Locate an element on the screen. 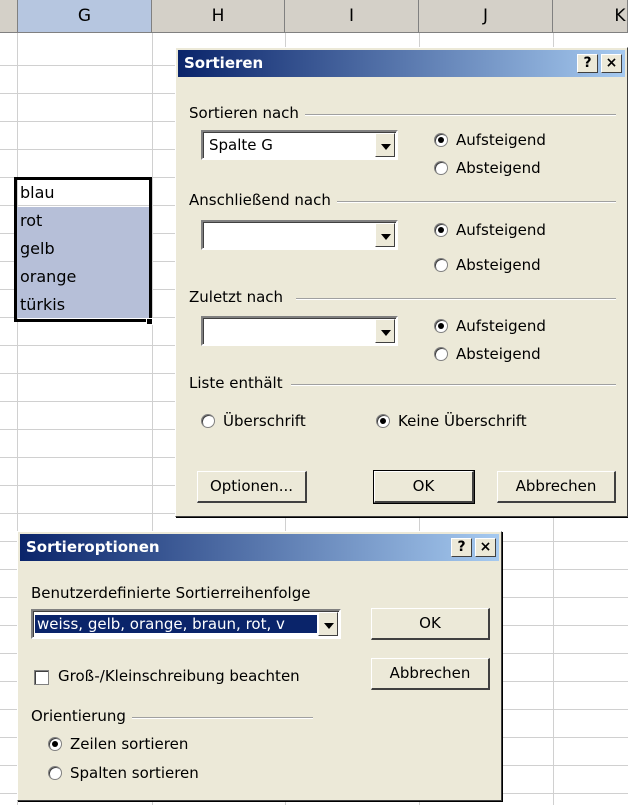  sort-options-titlebar: Sortieroptionen ? × is located at coordinates (259, 547).